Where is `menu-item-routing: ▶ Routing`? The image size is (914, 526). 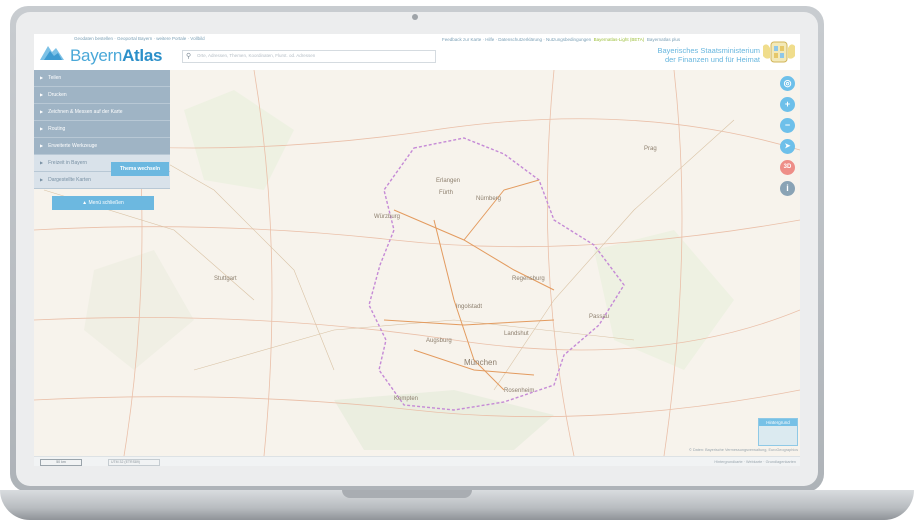 menu-item-routing: ▶ Routing is located at coordinates (102, 129).